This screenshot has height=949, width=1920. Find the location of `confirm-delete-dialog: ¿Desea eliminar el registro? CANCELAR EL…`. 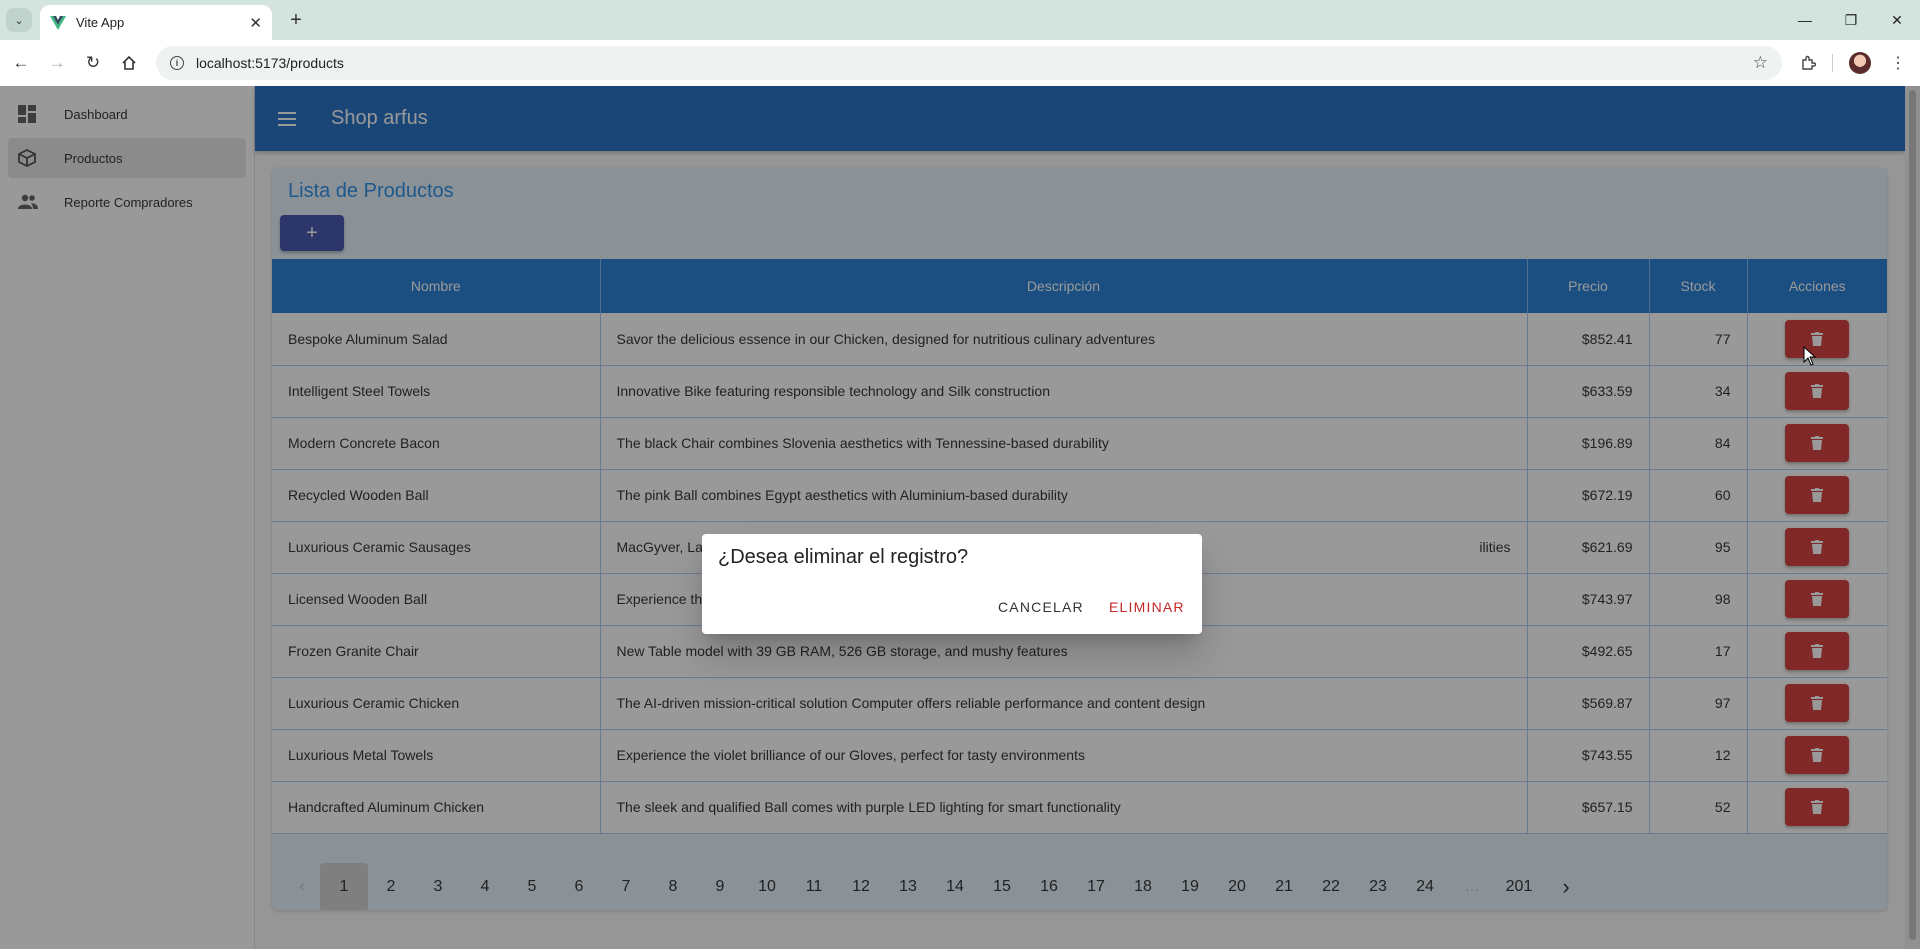

confirm-delete-dialog: ¿Desea eliminar el registro? CANCELAR EL… is located at coordinates (952, 584).